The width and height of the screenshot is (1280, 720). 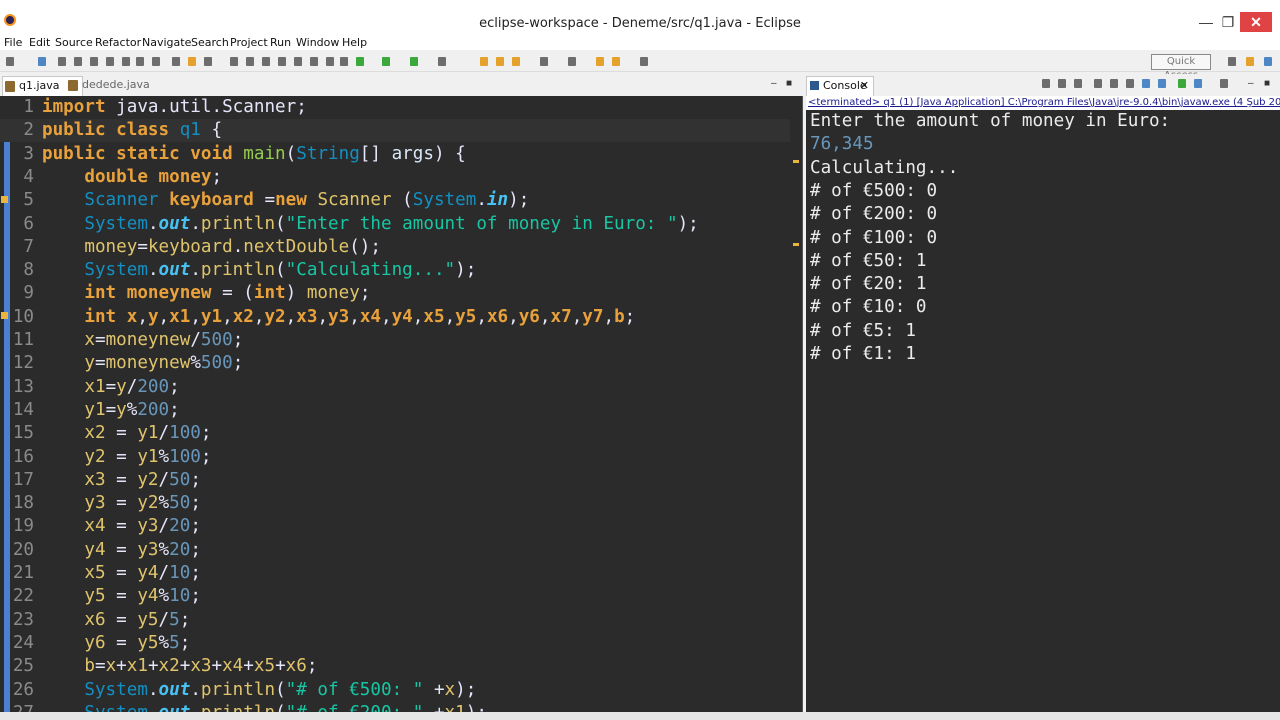 I want to click on maximize-button: ❐, so click(x=1228, y=22).